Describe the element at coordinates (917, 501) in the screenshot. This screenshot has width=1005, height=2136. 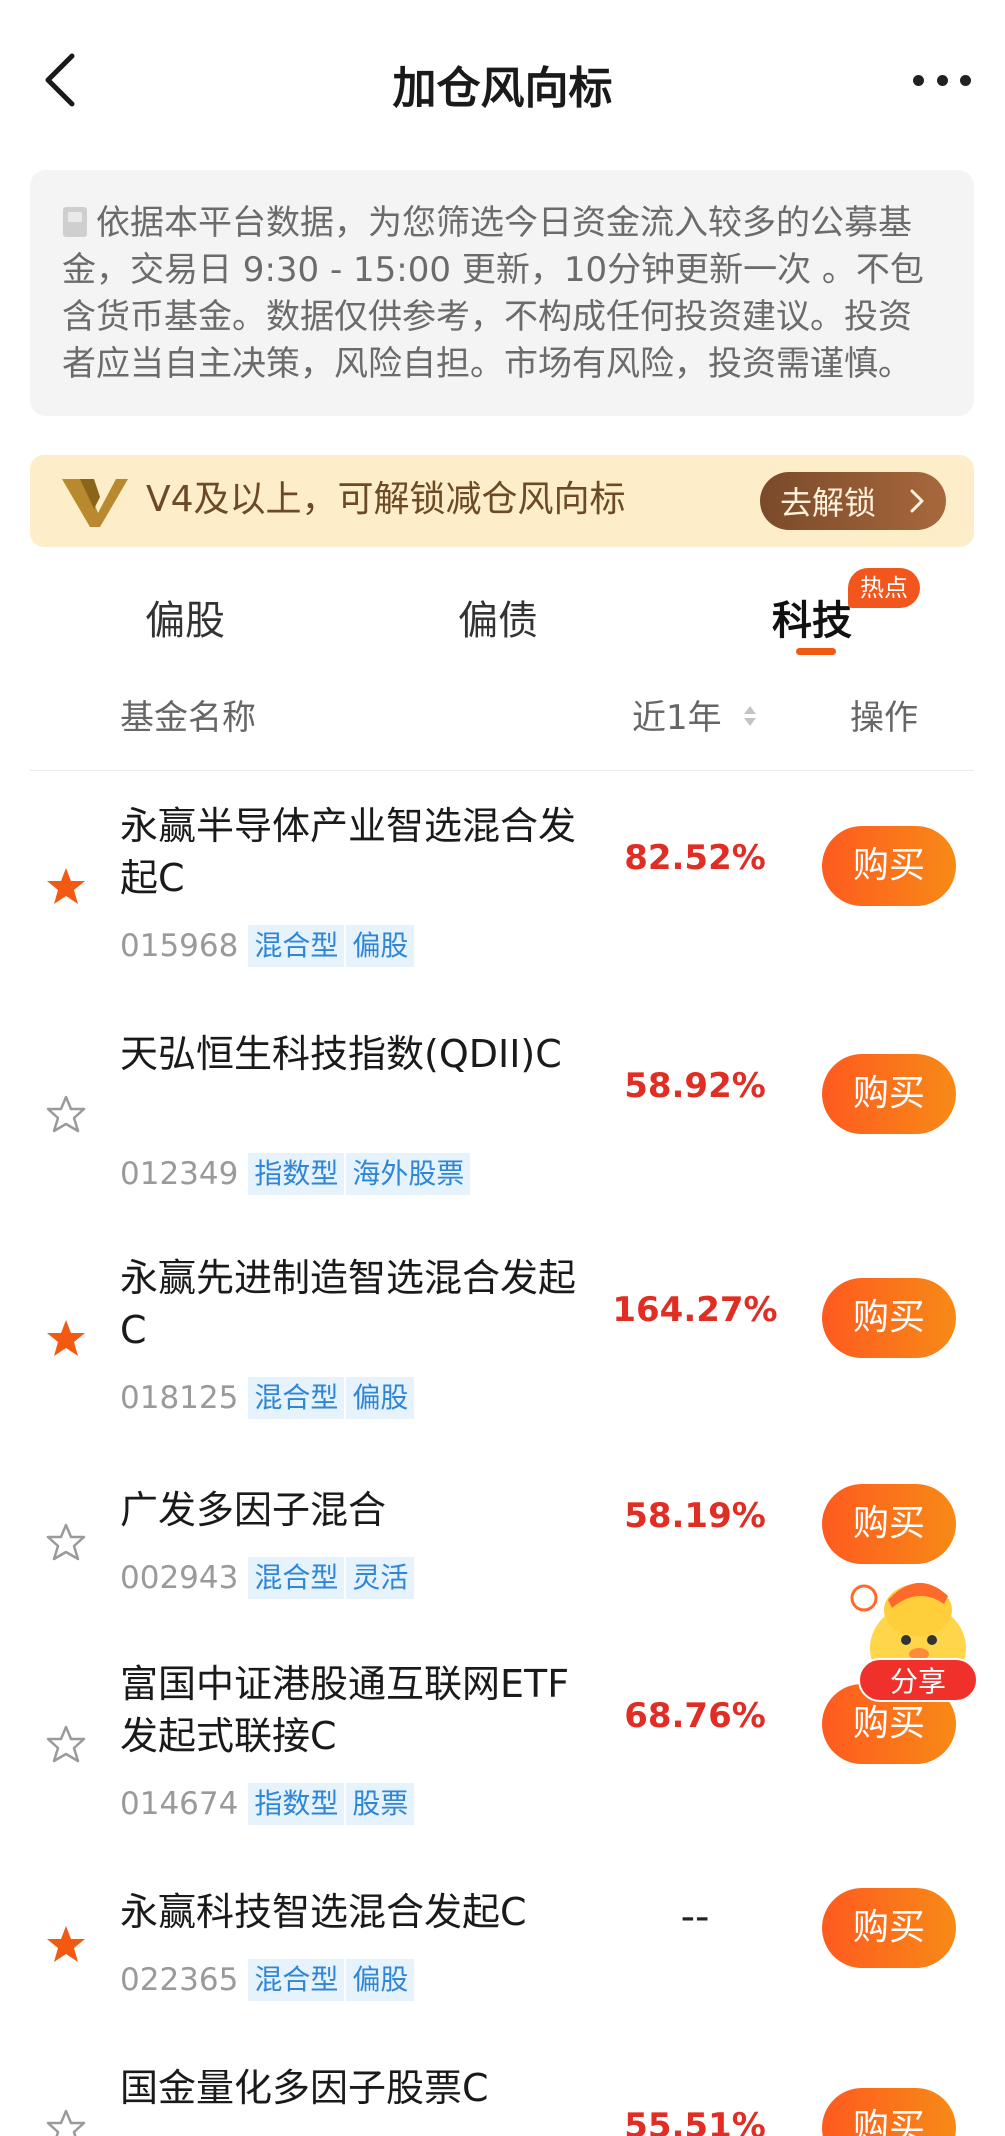
I see `chevron-right-icon` at that location.